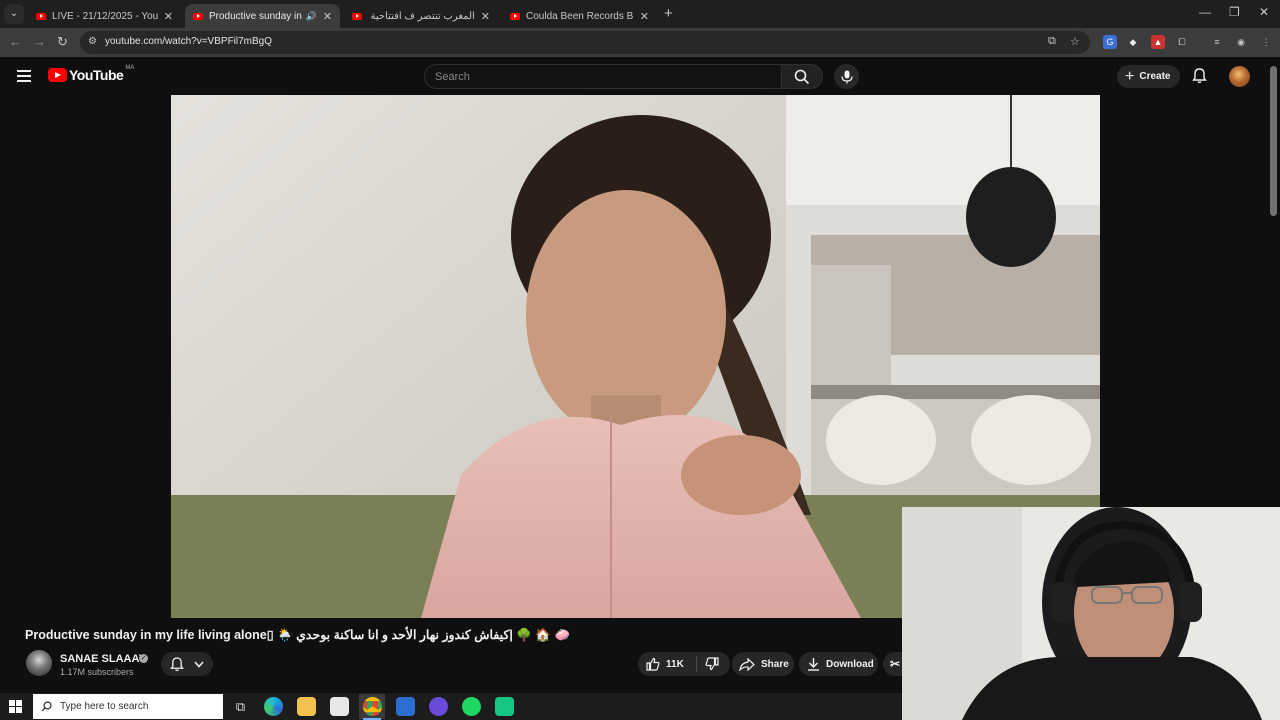 This screenshot has width=1280, height=720. Describe the element at coordinates (39, 41) in the screenshot. I see `forward-icon: →` at that location.